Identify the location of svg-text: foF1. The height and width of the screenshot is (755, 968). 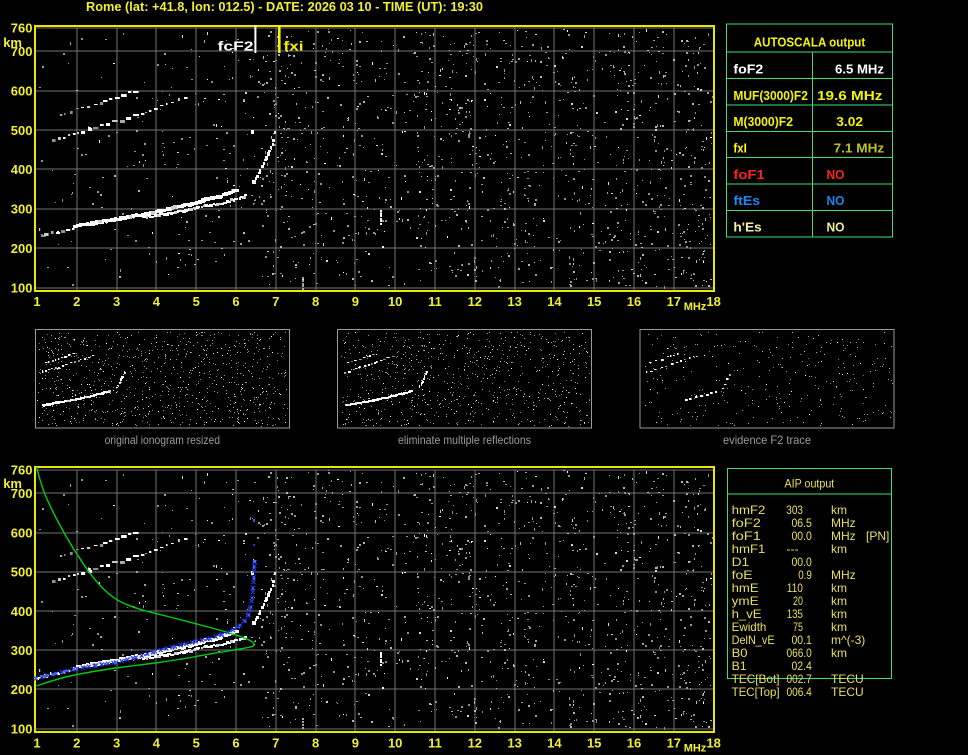
(748, 174).